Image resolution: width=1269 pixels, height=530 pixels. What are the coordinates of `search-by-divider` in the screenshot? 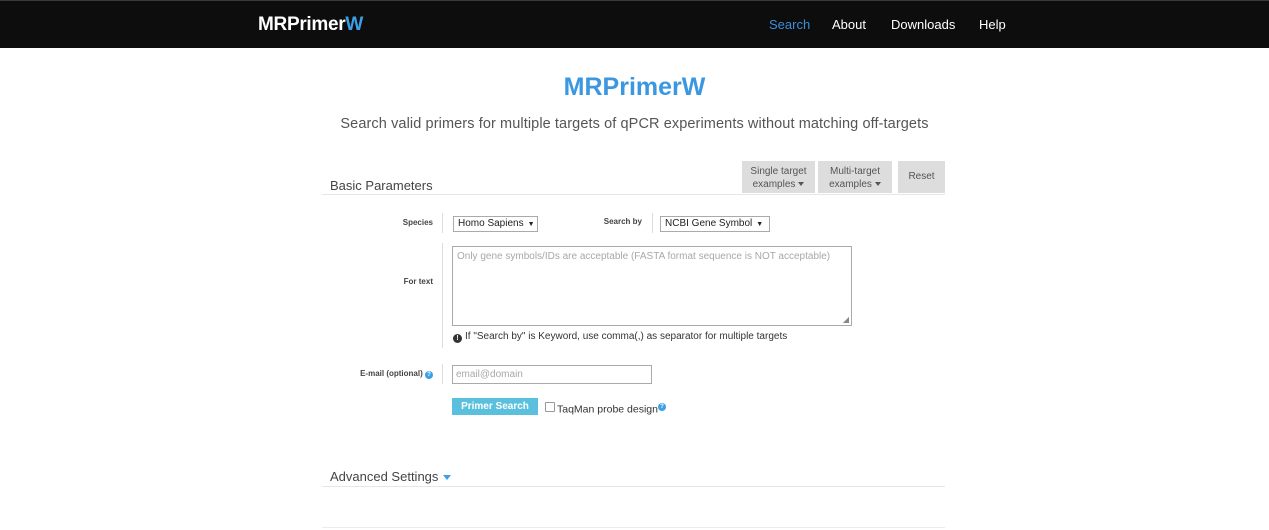 It's located at (652, 223).